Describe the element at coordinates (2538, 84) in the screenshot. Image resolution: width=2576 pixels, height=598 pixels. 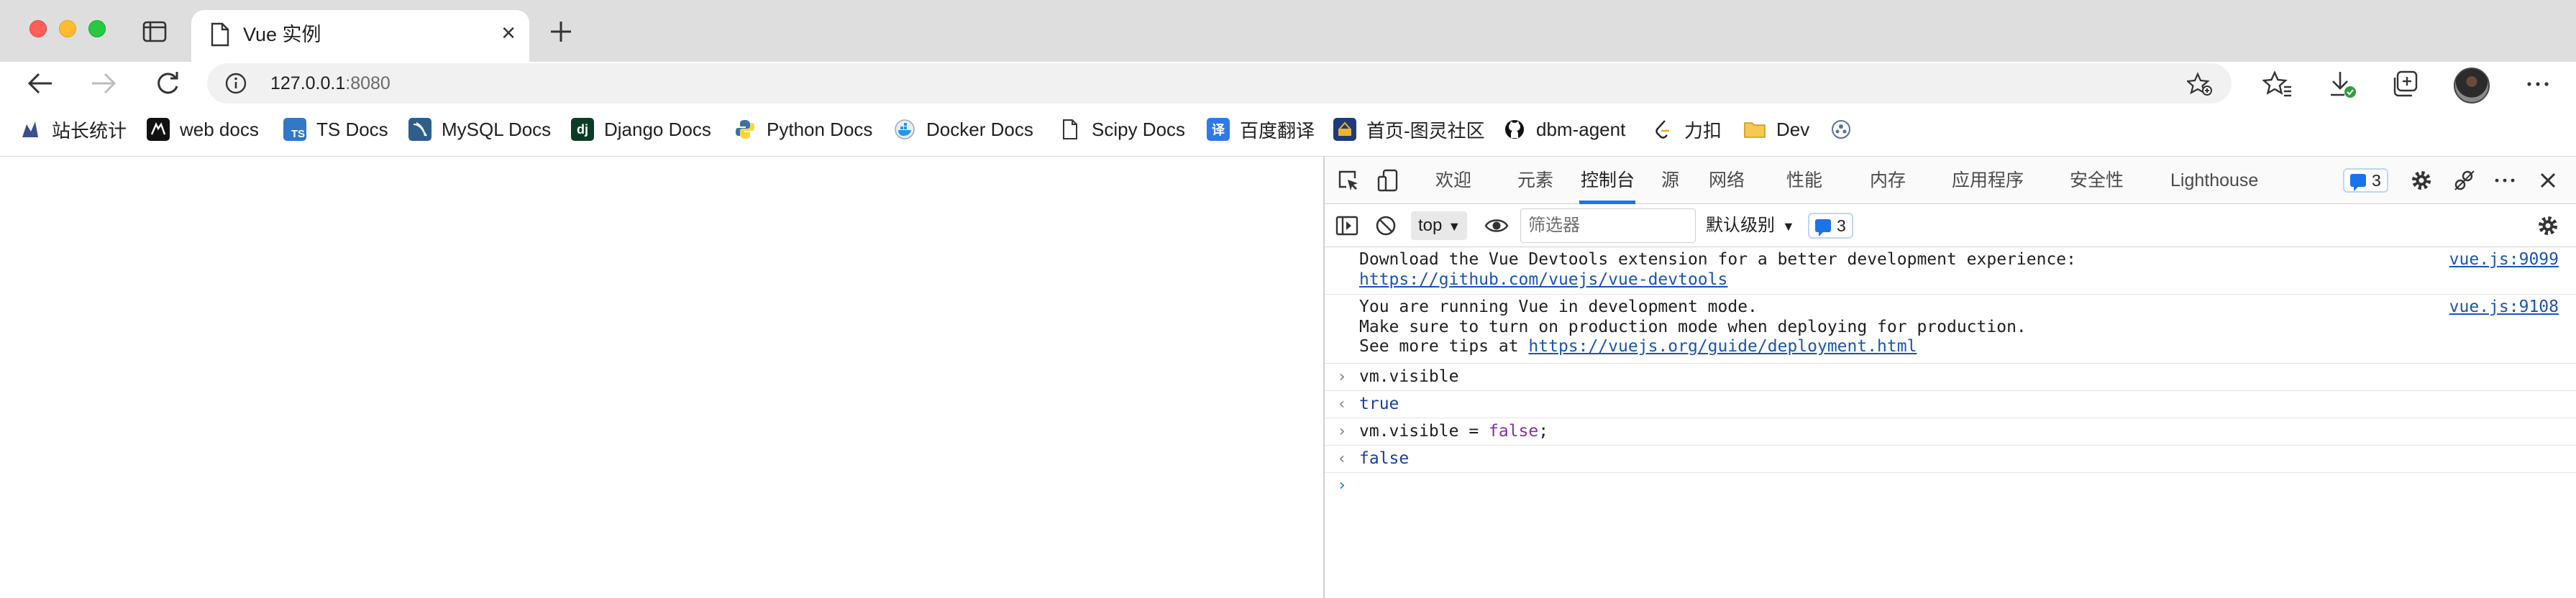
I see `more-options-icon` at that location.